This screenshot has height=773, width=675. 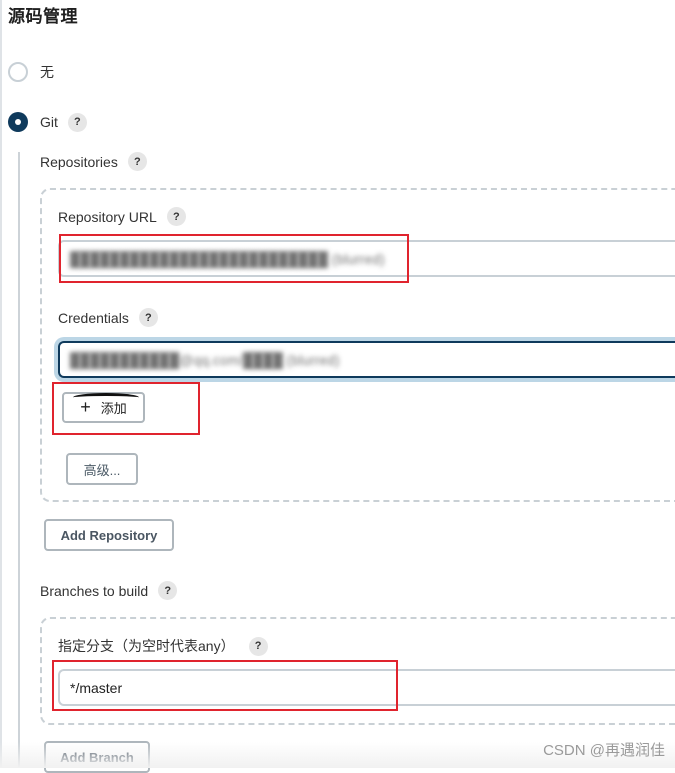 I want to click on add-repository-button: Add Repository, so click(x=109, y=535).